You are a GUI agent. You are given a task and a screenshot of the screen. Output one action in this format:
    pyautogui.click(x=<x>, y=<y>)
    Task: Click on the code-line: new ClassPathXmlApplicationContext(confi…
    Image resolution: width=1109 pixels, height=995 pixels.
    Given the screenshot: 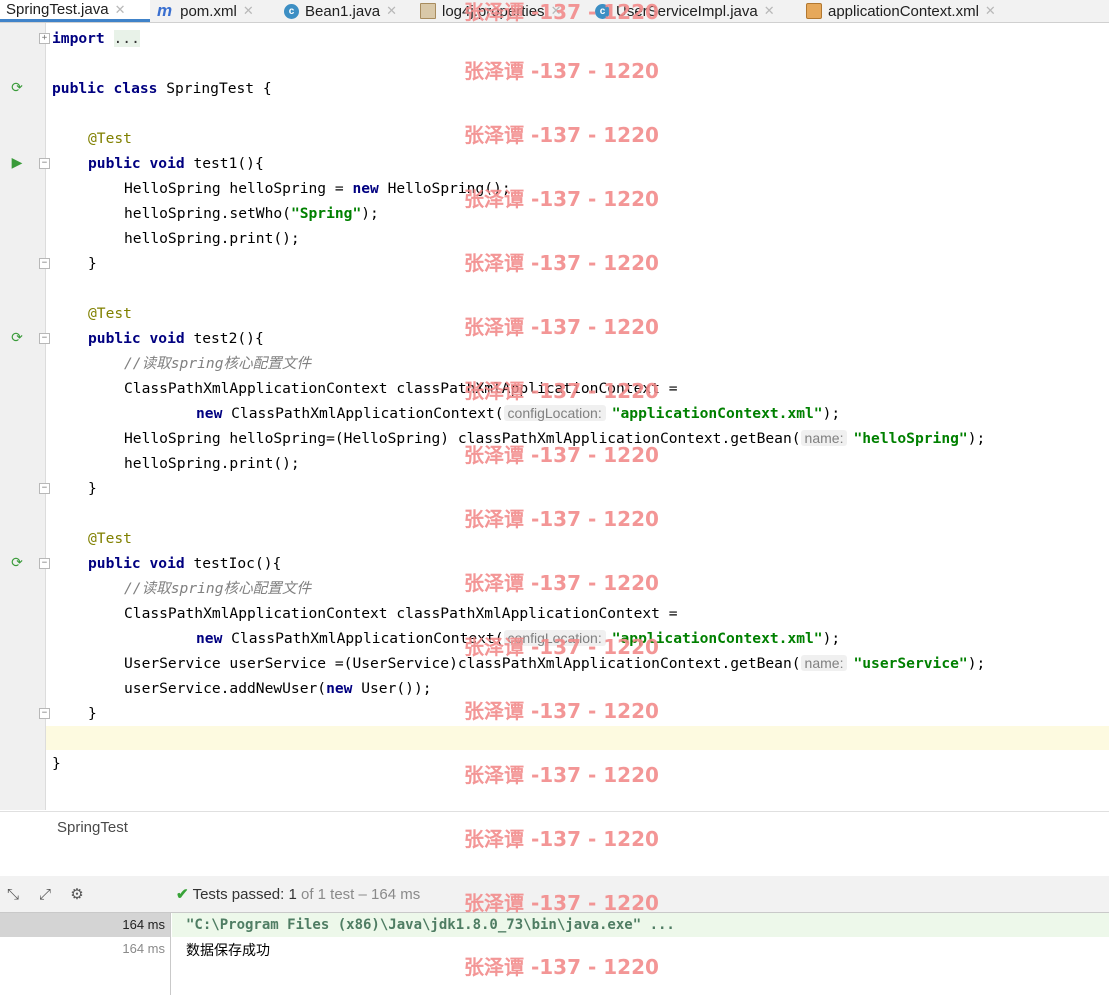 What is the action you would take?
    pyautogui.click(x=518, y=638)
    